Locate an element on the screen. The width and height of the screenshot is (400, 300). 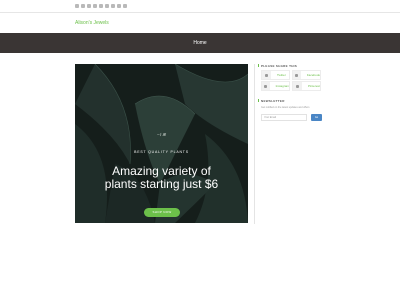
share-label: Instagram is located at coordinates (282, 86).